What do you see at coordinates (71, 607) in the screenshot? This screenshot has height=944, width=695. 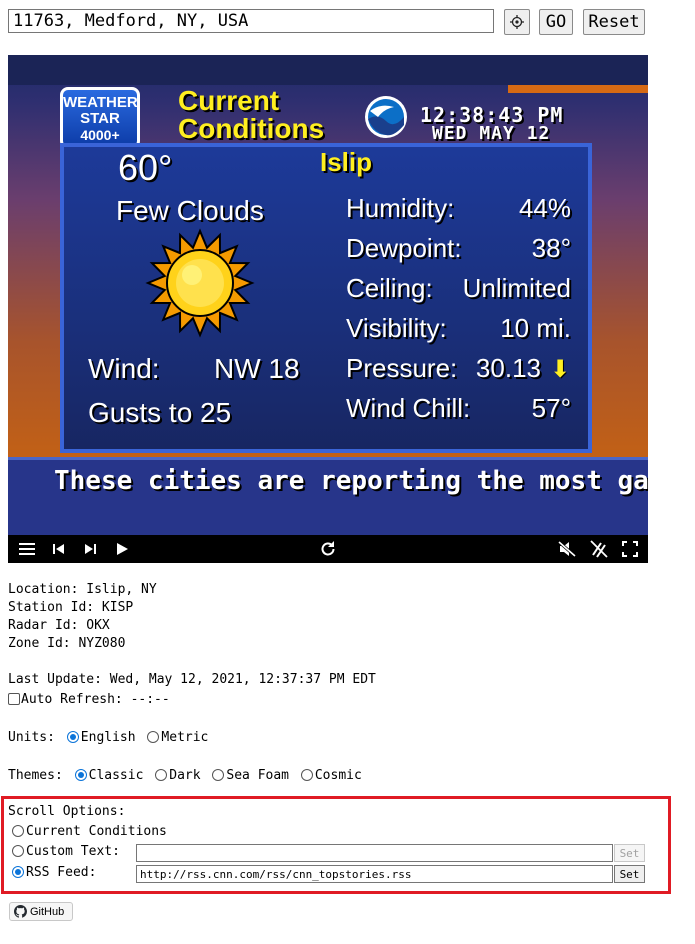 I see `station-info: Station Id: KISP` at bounding box center [71, 607].